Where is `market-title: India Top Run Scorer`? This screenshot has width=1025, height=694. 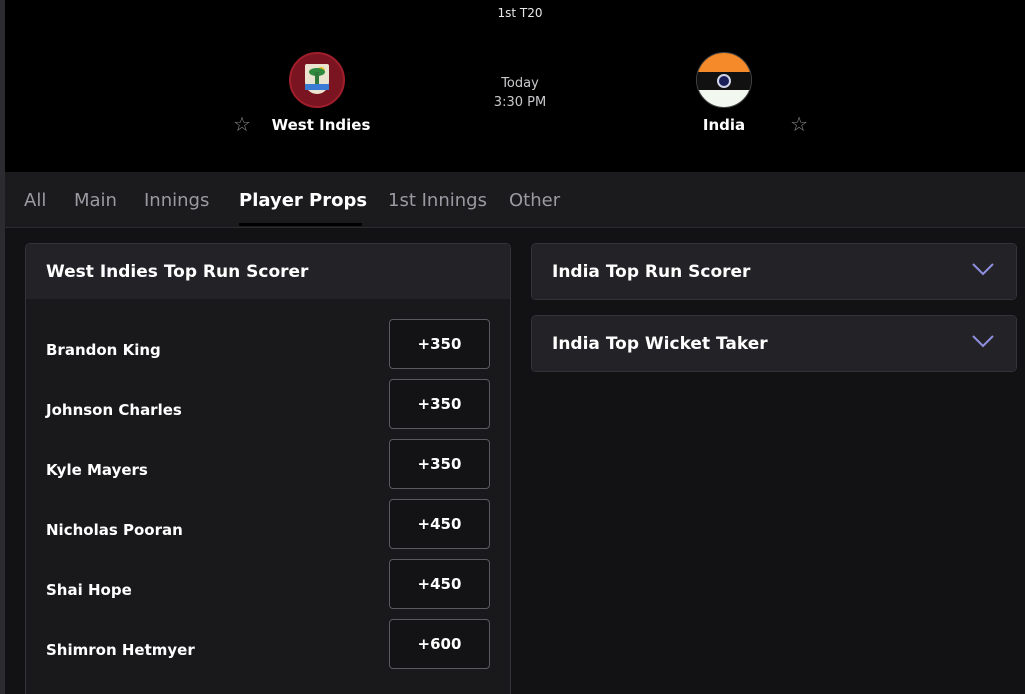 market-title: India Top Run Scorer is located at coordinates (774, 271).